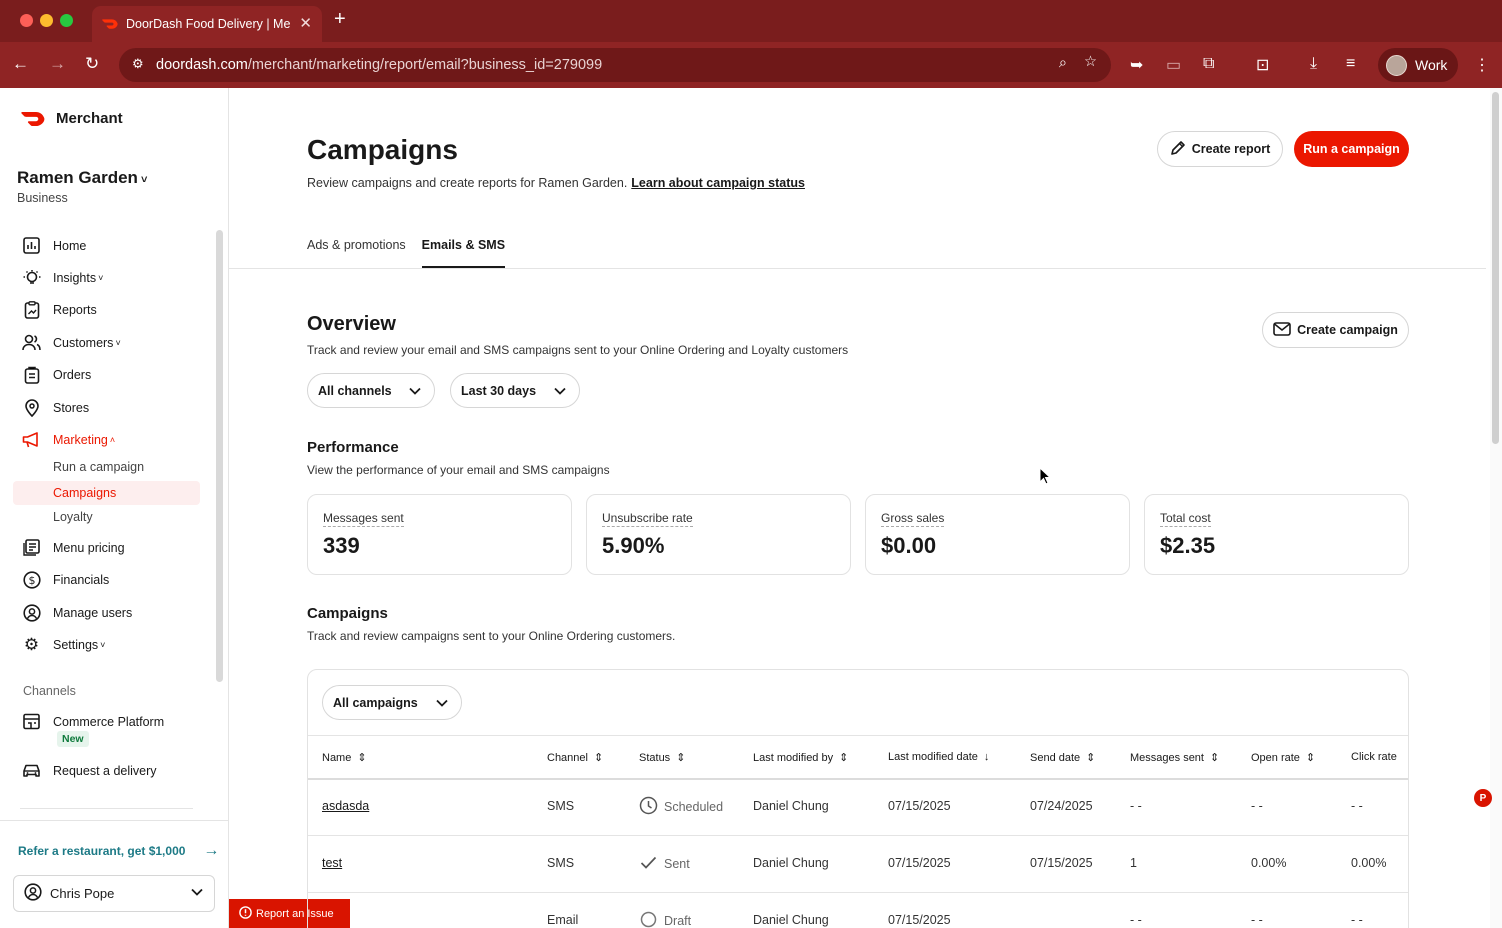 The image size is (1502, 928). What do you see at coordinates (73, 517) in the screenshot?
I see `sidebar-subitem-loyalty: Loyalty` at bounding box center [73, 517].